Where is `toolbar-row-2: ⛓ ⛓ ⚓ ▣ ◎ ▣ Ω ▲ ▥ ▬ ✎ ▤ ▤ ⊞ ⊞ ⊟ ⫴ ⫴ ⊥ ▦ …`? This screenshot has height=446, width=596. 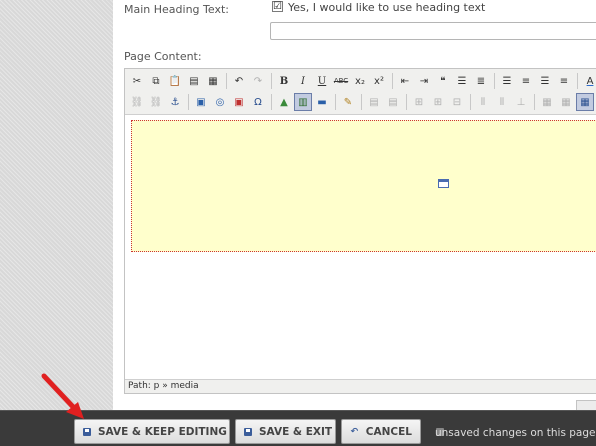 toolbar-row-2: ⛓ ⛓ ⚓ ▣ ◎ ▣ Ω ▲ ▥ ▬ ✎ ▤ ▤ ⊞ ⊞ ⊟ ⫴ ⫴ ⊥ ▦ … is located at coordinates (362, 102).